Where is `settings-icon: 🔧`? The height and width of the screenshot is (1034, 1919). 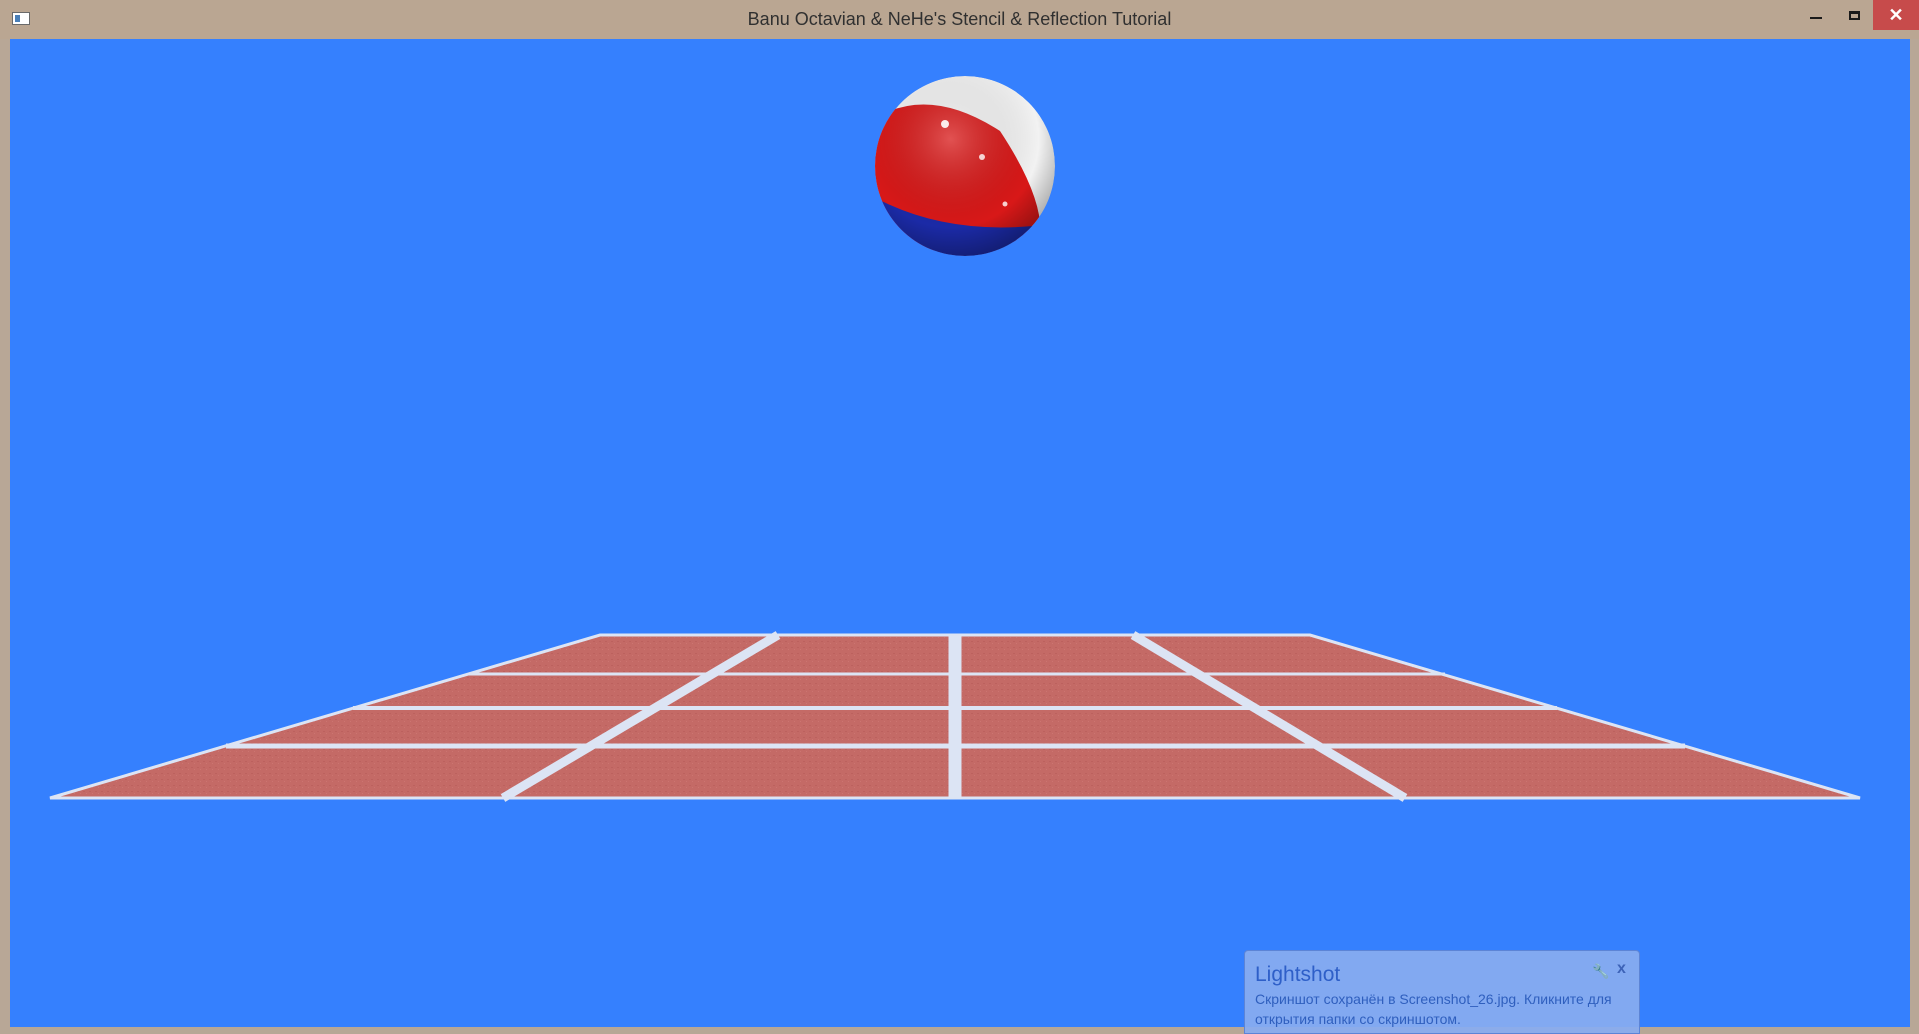
settings-icon: 🔧 is located at coordinates (1600, 971).